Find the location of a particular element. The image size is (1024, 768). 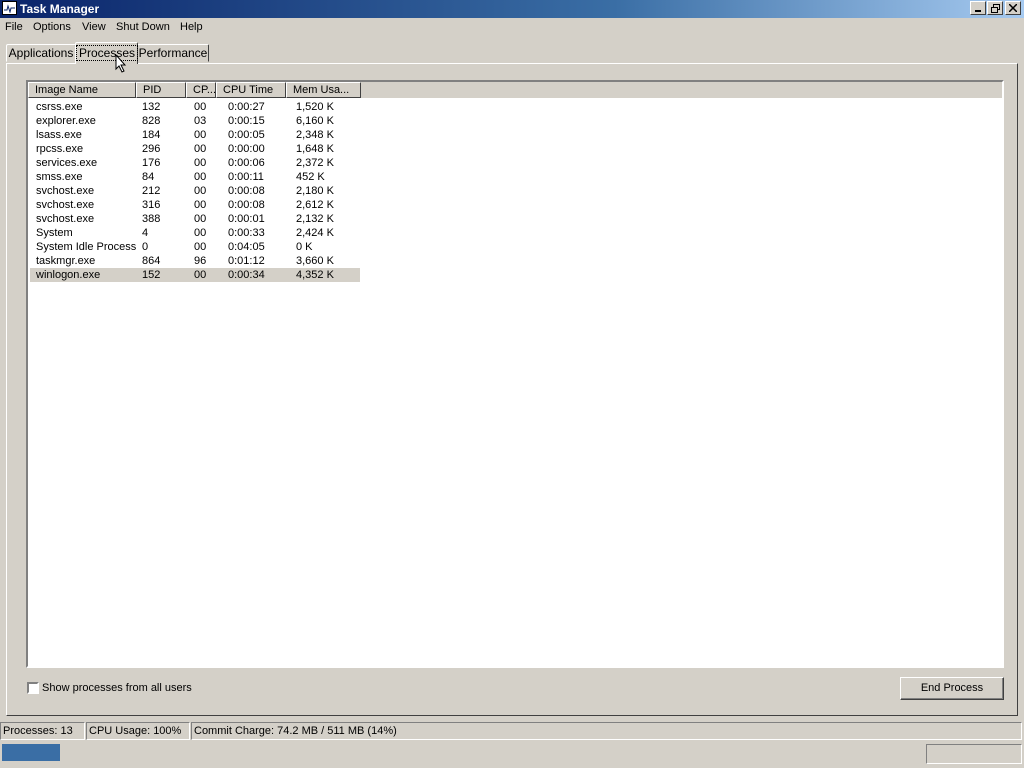

cell-cpu-time: 0:00:27 is located at coordinates (246, 107).